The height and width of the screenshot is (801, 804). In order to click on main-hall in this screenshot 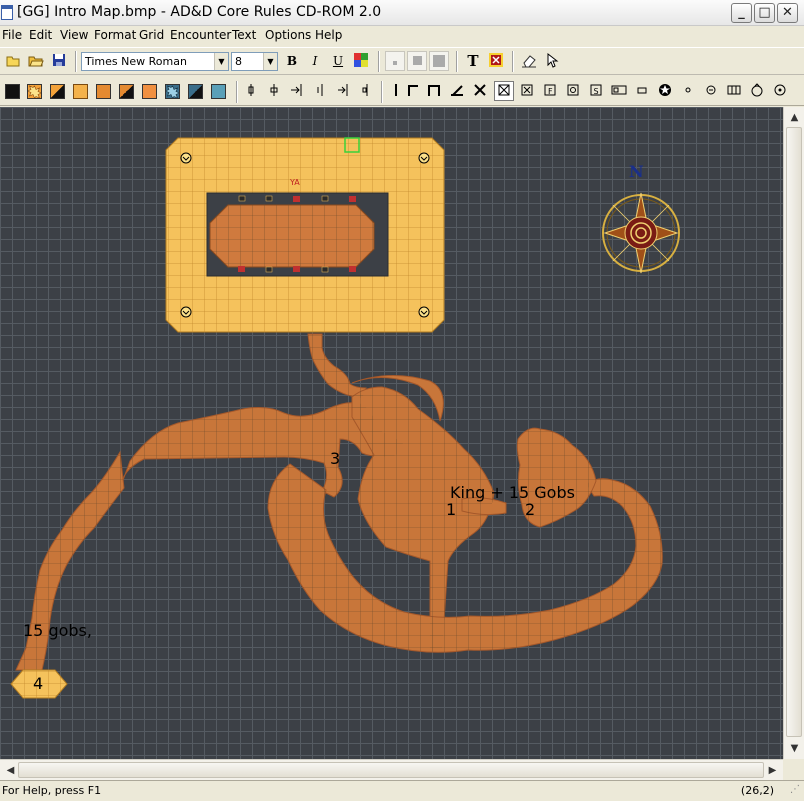, I will do `click(305, 235)`.